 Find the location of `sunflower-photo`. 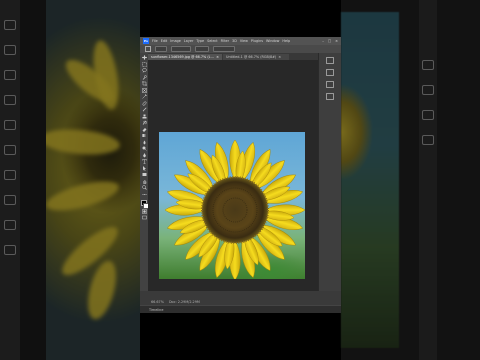

sunflower-photo is located at coordinates (232, 205).